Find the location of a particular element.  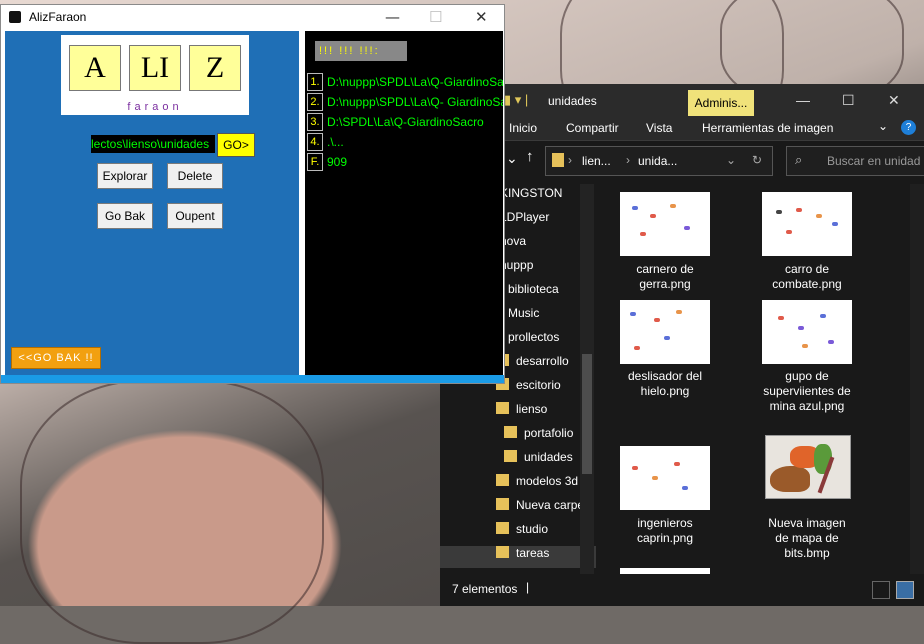

nav-label: KINGSTON is located at coordinates (531, 193).